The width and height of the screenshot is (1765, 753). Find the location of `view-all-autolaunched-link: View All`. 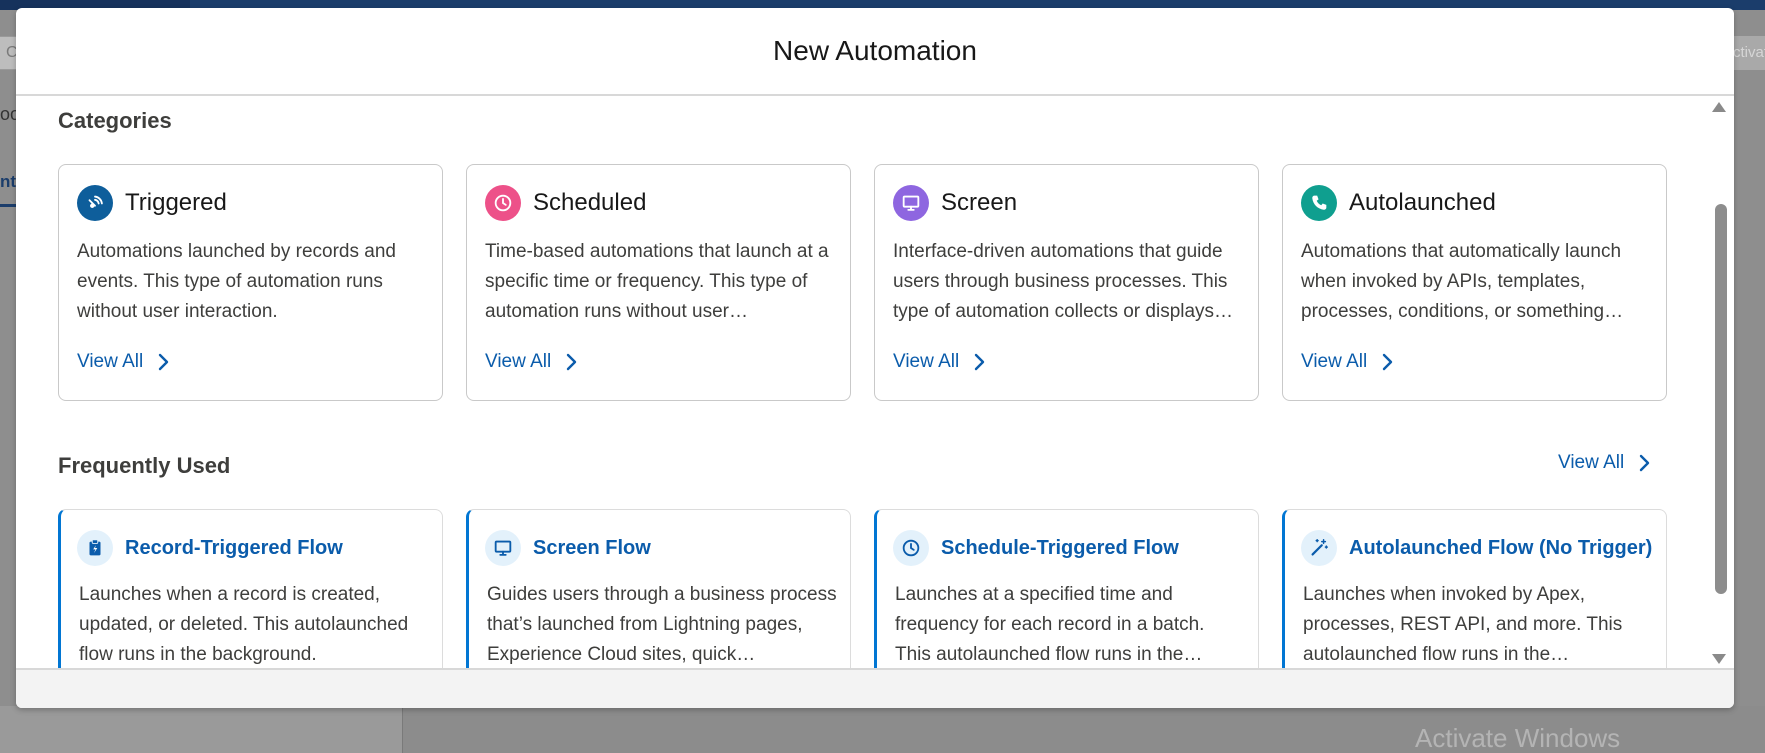

view-all-autolaunched-link: View All is located at coordinates (1348, 362).